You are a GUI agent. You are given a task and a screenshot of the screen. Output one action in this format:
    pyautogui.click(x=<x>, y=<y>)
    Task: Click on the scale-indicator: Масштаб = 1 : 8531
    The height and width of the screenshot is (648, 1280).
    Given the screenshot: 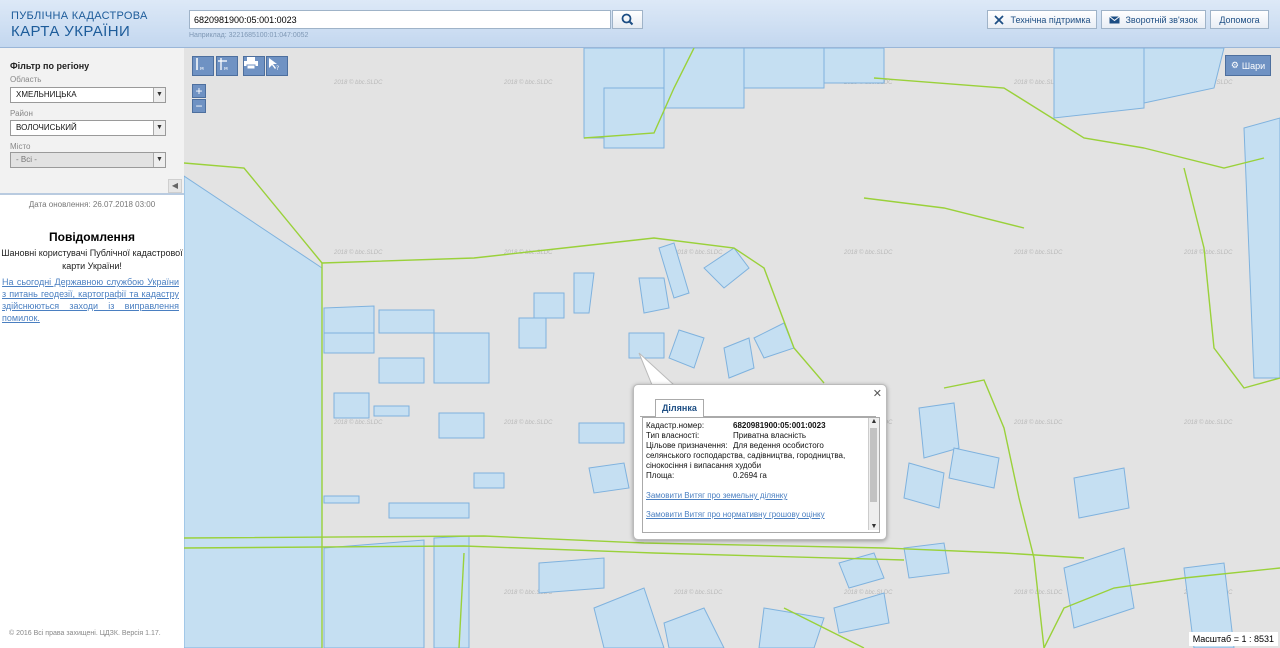 What is the action you would take?
    pyautogui.click(x=1233, y=639)
    